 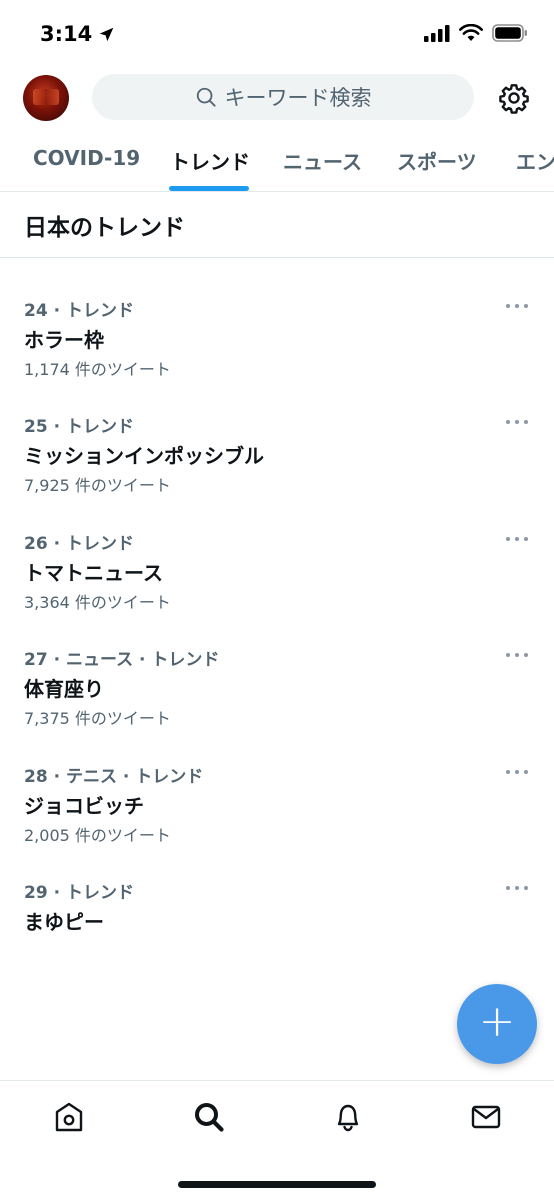 What do you see at coordinates (437, 33) in the screenshot?
I see `cellular-signal-icon` at bounding box center [437, 33].